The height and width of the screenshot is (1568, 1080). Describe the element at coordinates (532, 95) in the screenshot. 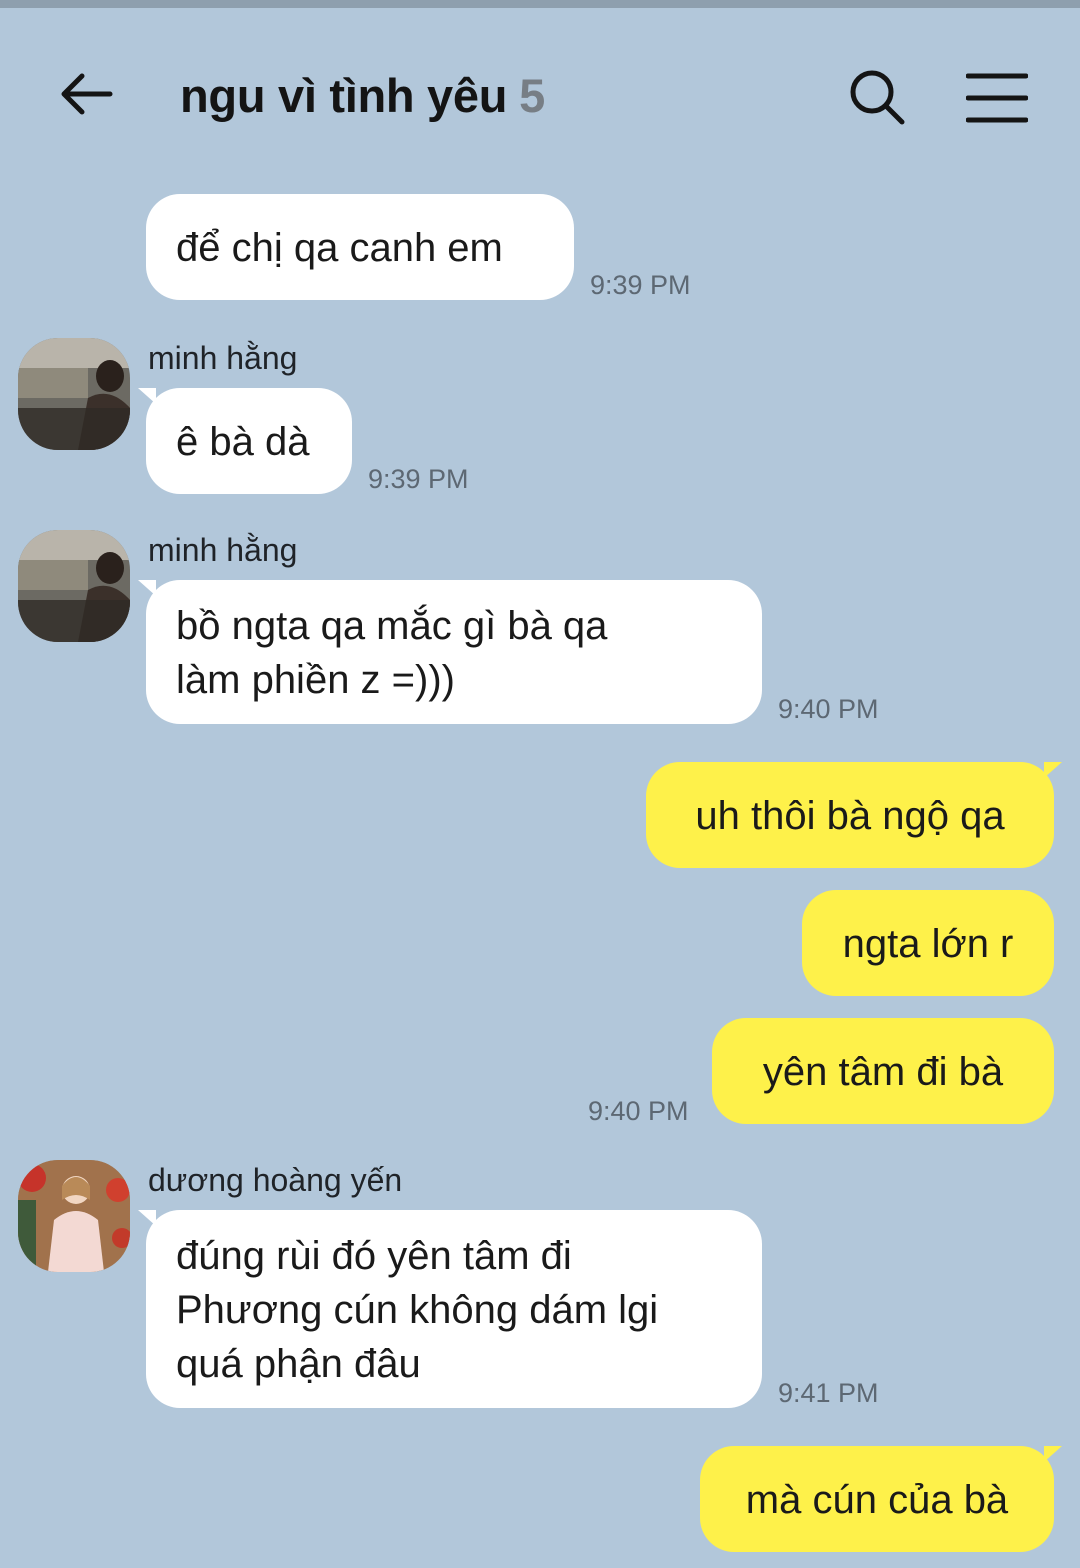

I see `member-count: 5` at that location.